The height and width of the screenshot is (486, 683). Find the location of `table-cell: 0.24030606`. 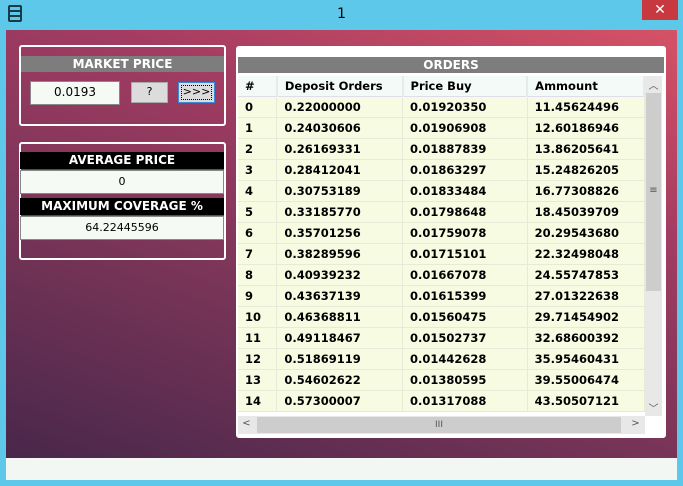

table-cell: 0.24030606 is located at coordinates (340, 128).